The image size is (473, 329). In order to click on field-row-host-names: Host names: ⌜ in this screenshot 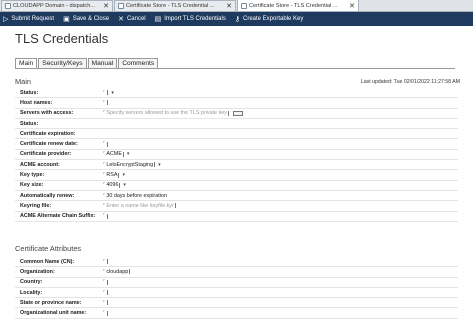, I will do `click(236, 103)`.